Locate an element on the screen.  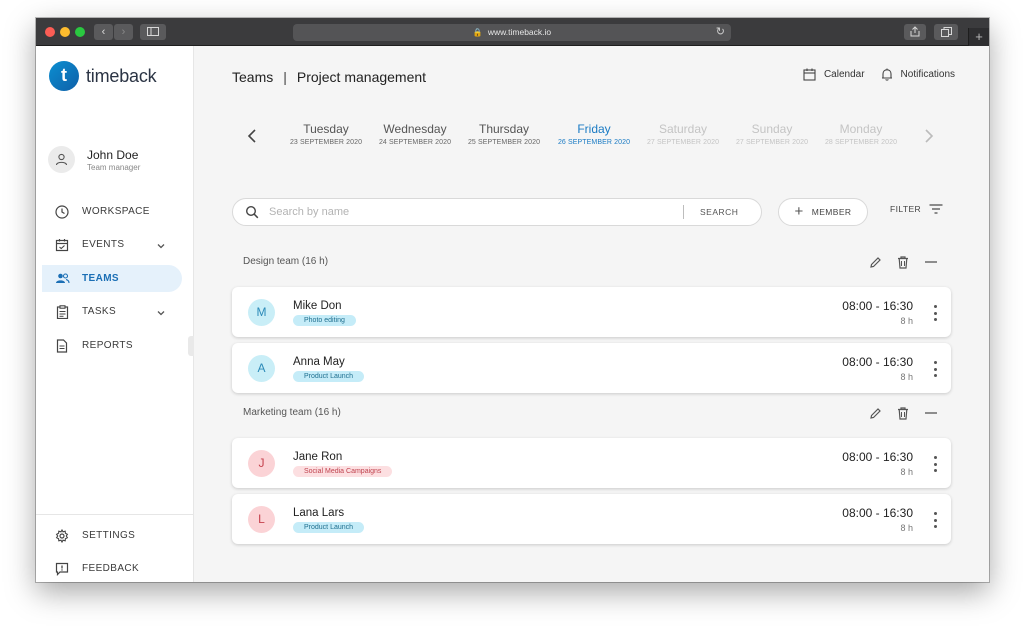
app-name: timeback is located at coordinates (121, 75).